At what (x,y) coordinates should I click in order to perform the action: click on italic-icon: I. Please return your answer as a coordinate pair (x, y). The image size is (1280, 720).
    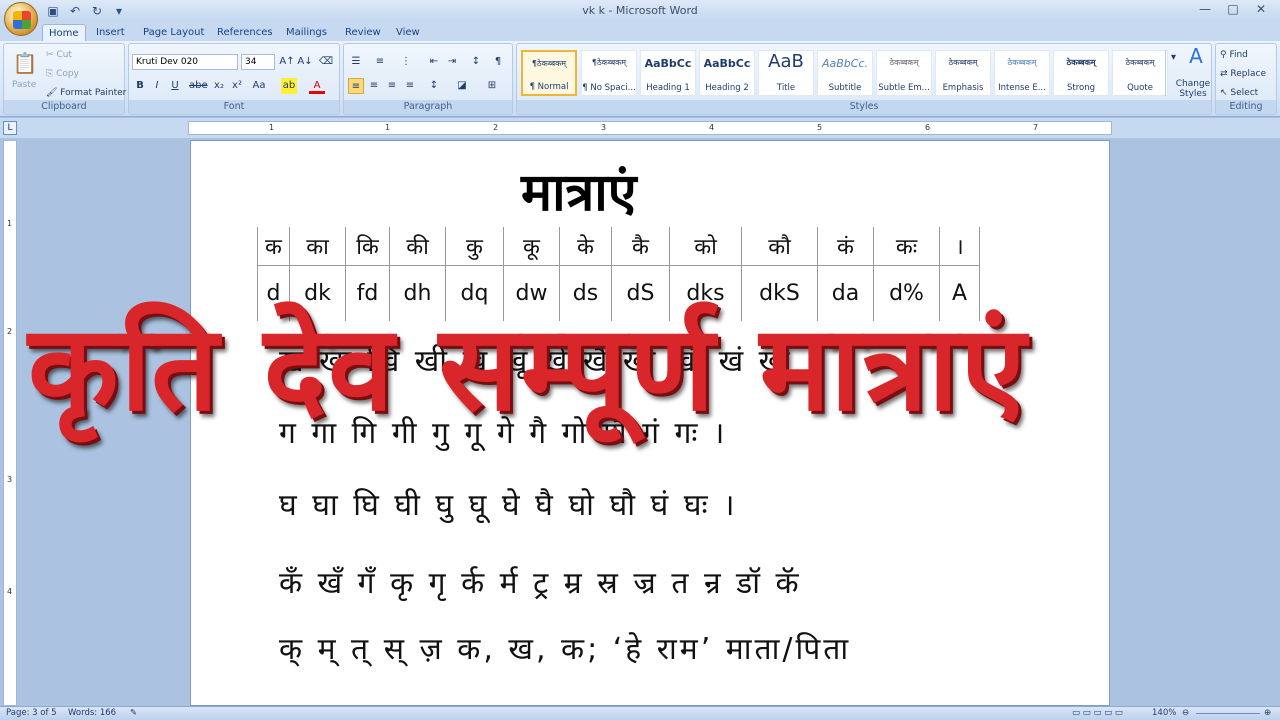
    Looking at the image, I should click on (157, 86).